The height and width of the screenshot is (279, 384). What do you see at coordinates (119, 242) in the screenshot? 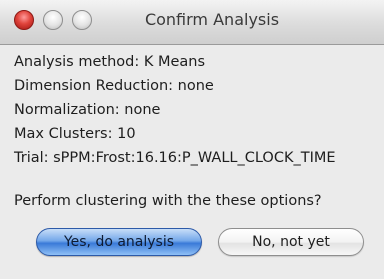
I see `confirm-analysis-button: Yes, do analysis` at bounding box center [119, 242].